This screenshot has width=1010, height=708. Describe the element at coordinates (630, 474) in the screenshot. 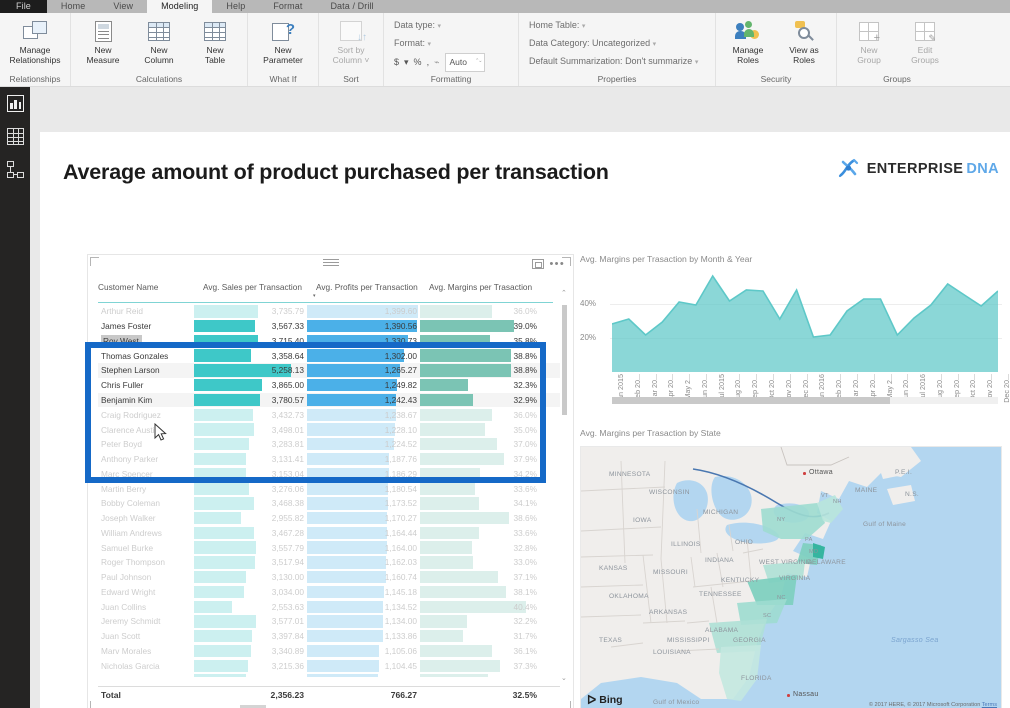

I see `map-region-label: MINNESOTA` at that location.